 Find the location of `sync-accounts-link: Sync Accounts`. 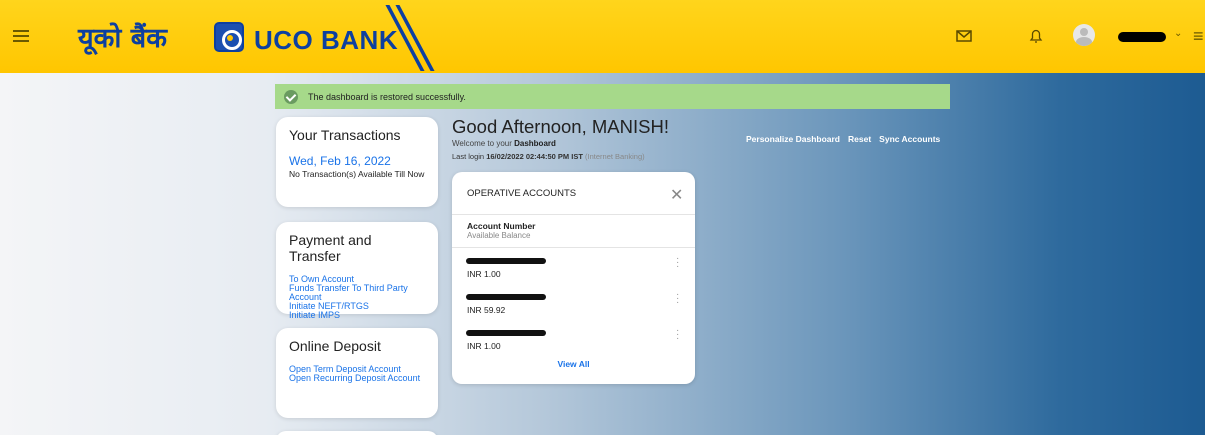

sync-accounts-link: Sync Accounts is located at coordinates (909, 139).